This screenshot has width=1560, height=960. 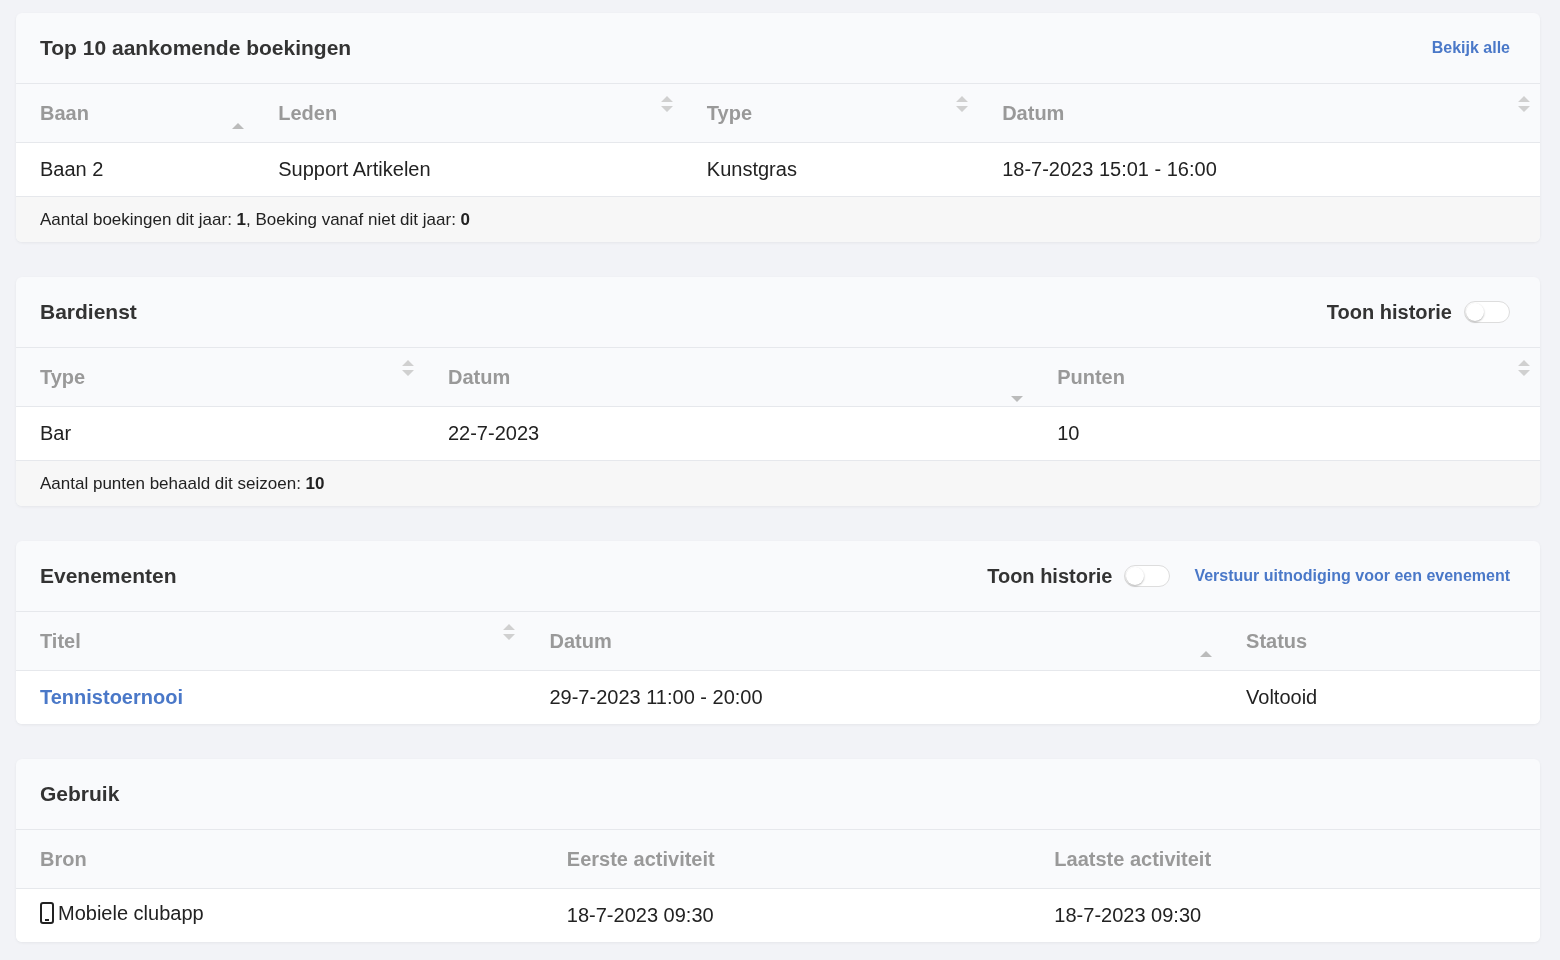 What do you see at coordinates (778, 219) in the screenshot?
I see `summary-text: Aantal boekingen dit jaar: 1, Boeking vanaf niet dit jaar: 0` at bounding box center [778, 219].